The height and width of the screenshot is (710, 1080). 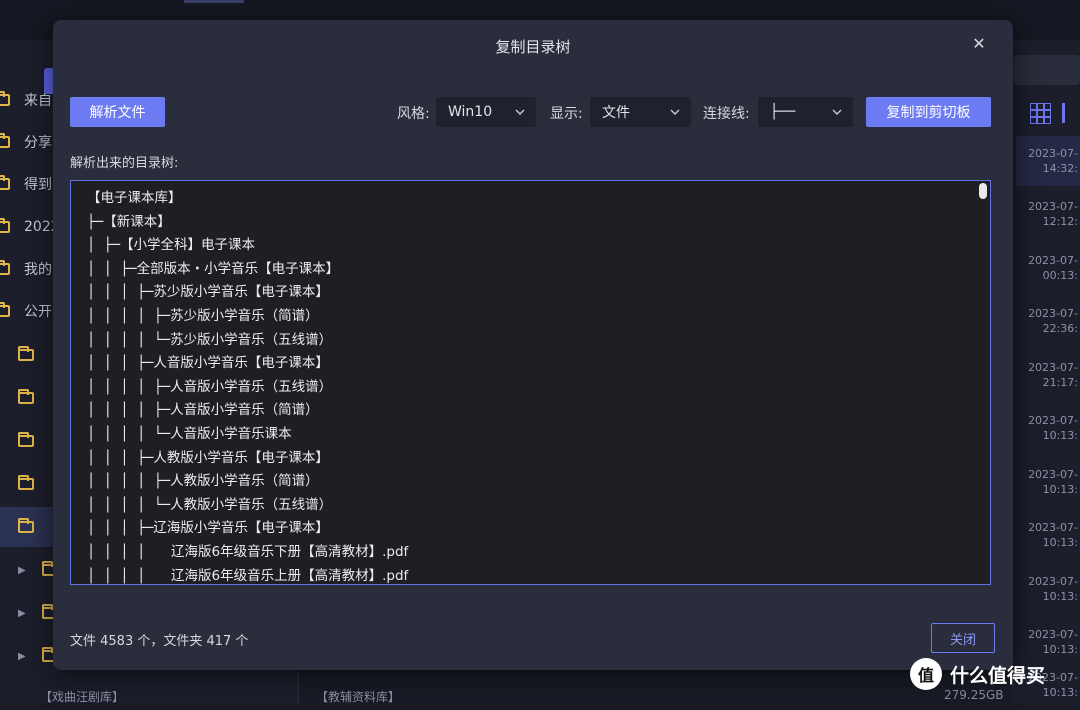 What do you see at coordinates (210, 386) in the screenshot?
I see `tree-line: │ │ │ │ ├─人音版小学音乐（五线谱）` at bounding box center [210, 386].